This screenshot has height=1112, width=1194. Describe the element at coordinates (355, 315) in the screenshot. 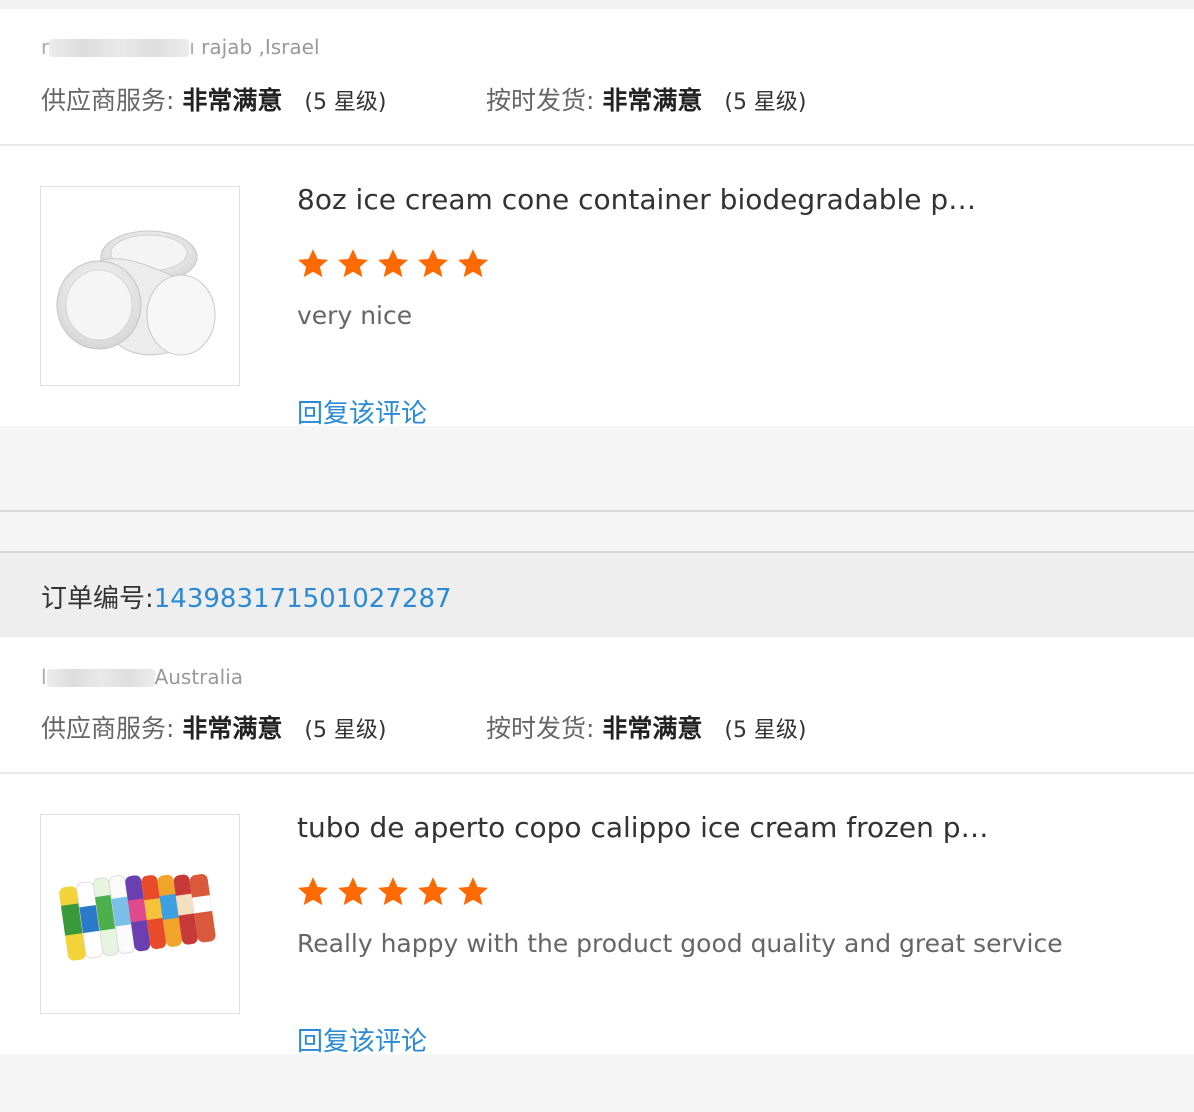

I see `review-comment: very nice` at that location.